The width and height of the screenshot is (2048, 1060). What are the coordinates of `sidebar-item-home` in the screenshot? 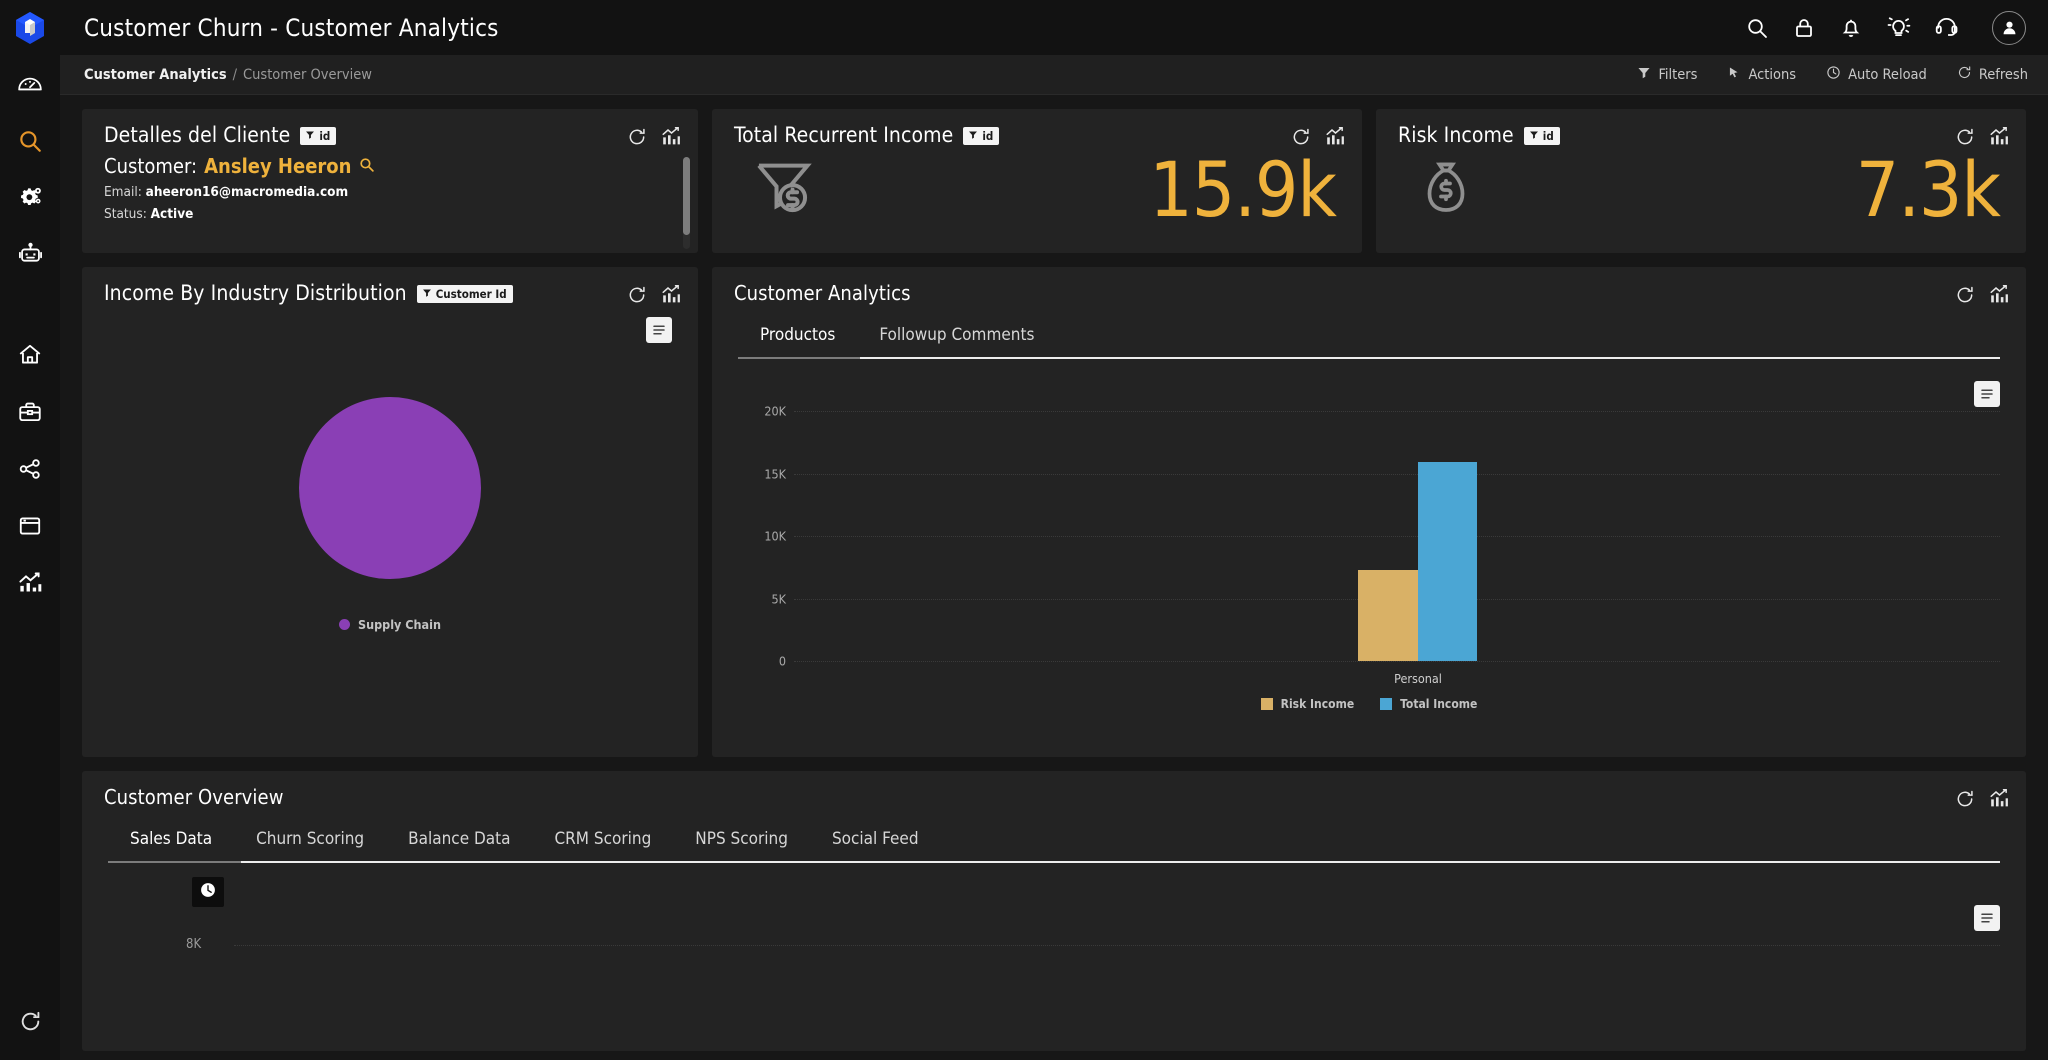 It's located at (30, 354).